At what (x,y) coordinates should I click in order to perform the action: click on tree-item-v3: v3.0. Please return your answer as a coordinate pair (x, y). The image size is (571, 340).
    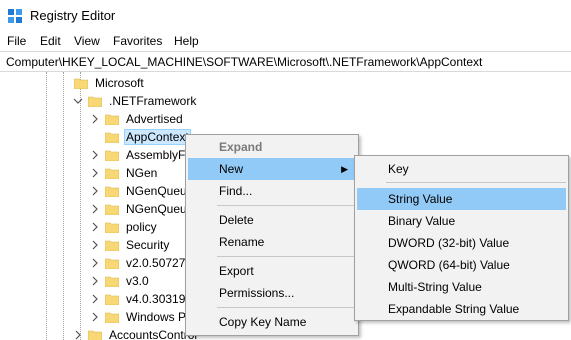
    Looking at the image, I should click on (120, 281).